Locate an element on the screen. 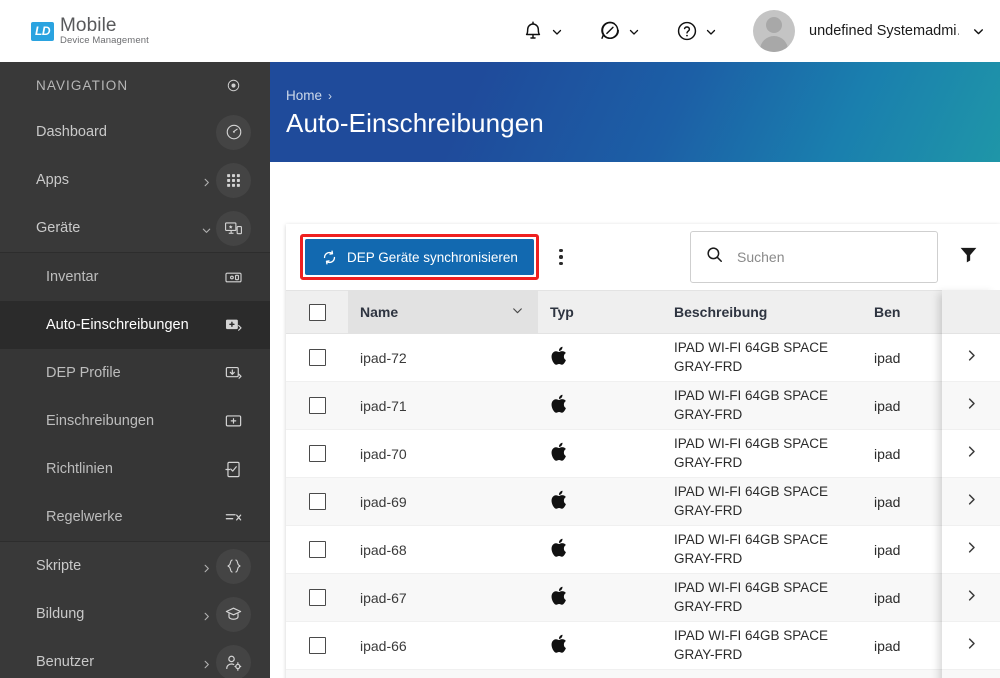  sync-dep-devices-button: DEP Geräte synchronisieren is located at coordinates (419, 257).